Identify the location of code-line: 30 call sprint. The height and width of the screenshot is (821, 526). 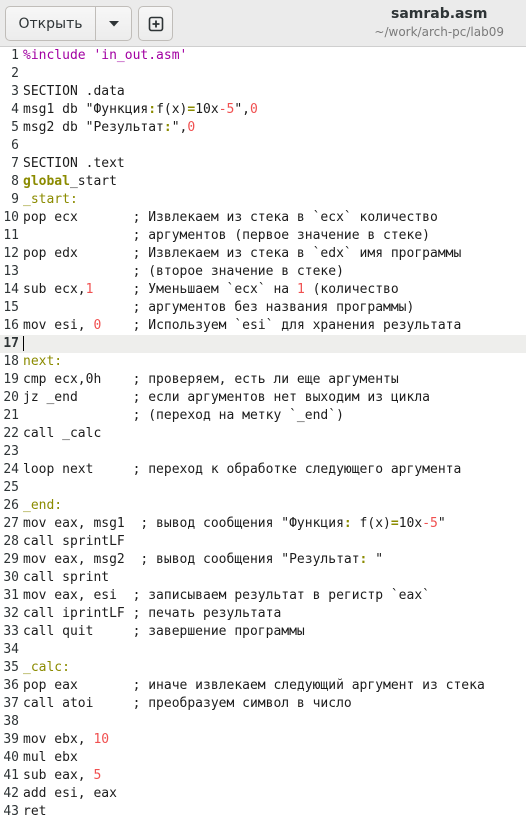
(263, 578).